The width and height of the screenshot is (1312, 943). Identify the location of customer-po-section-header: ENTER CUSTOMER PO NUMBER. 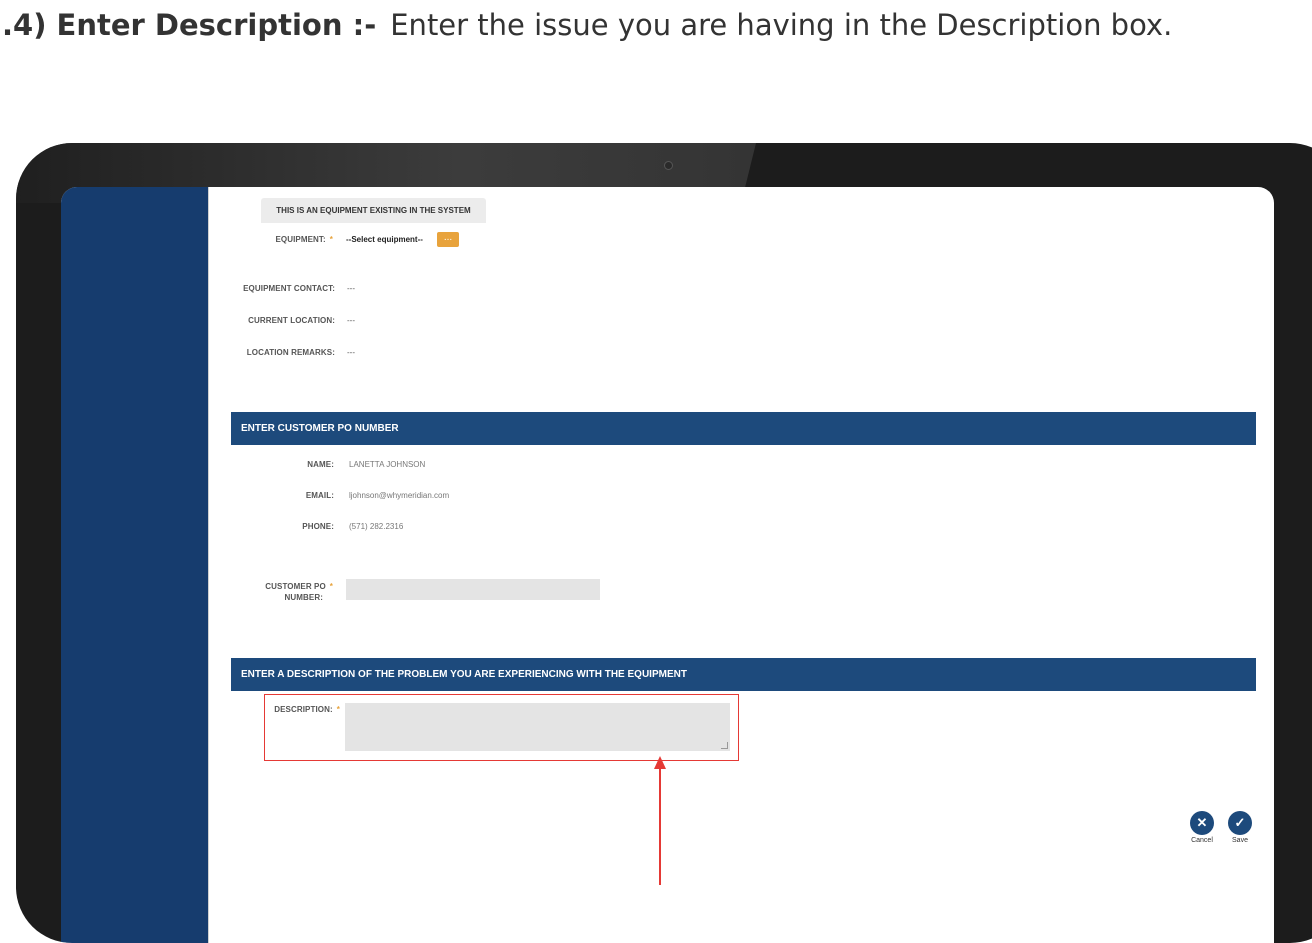
(743, 428).